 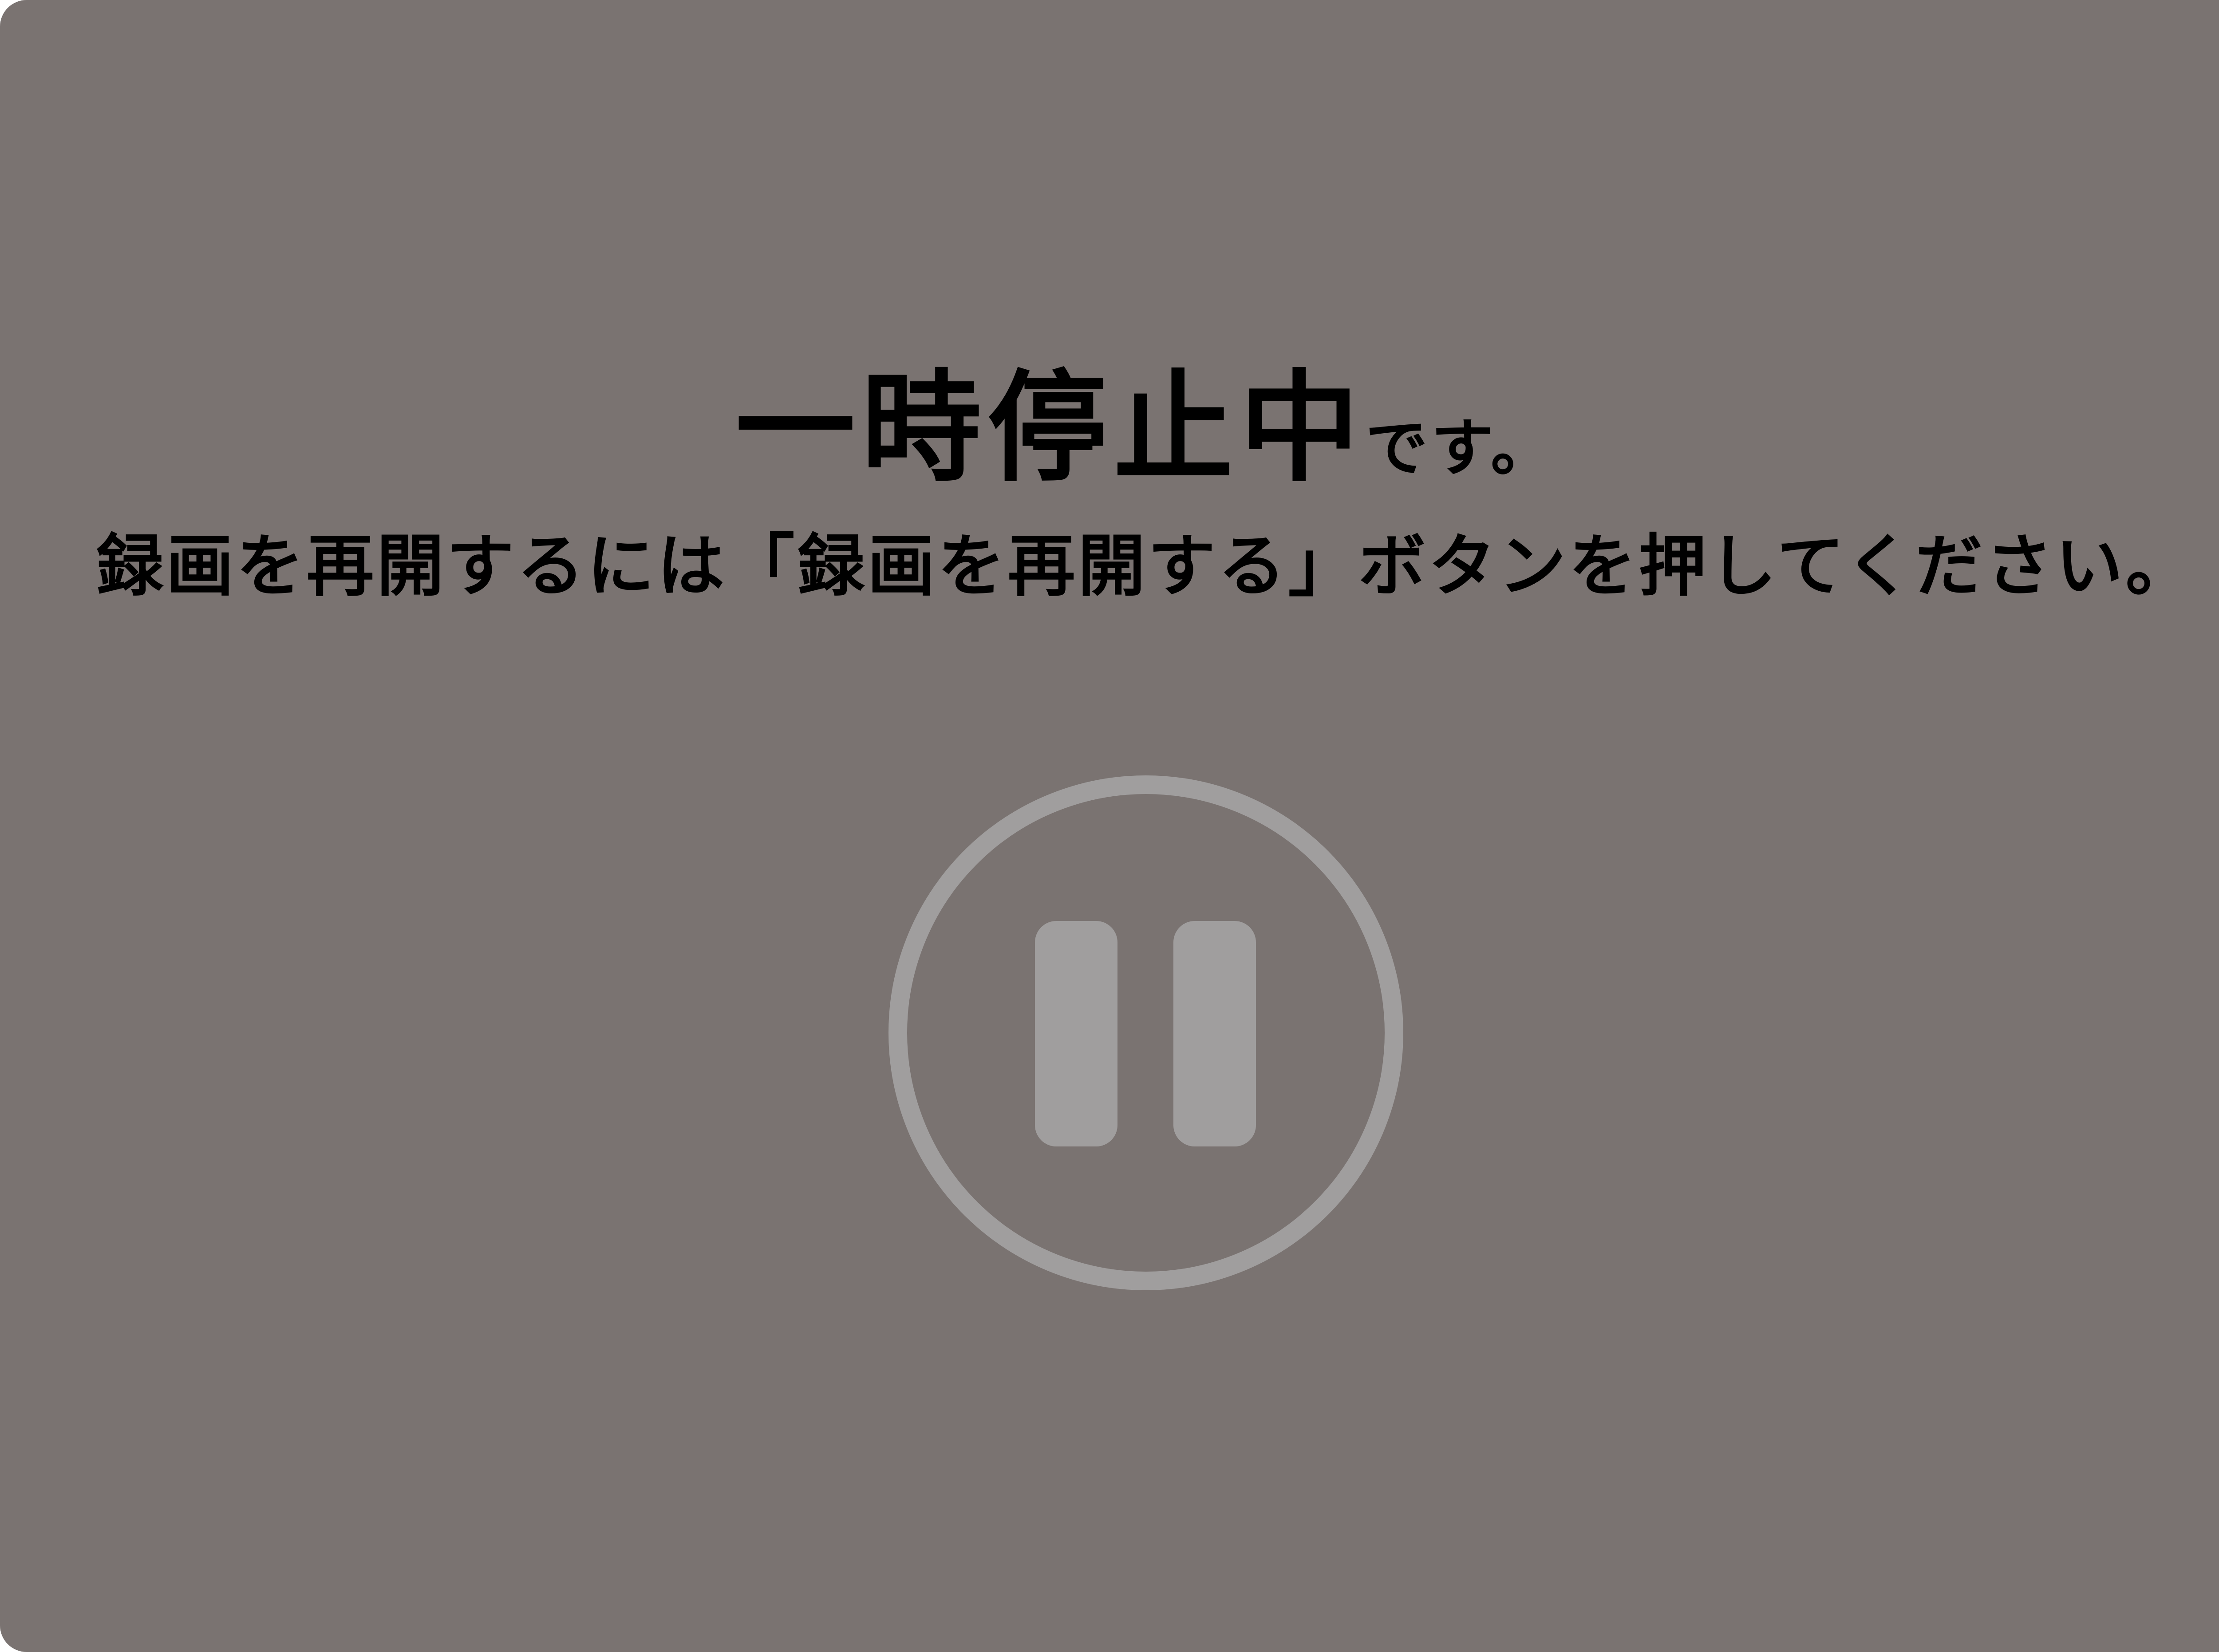 I want to click on paused-title: 一時停止中です。, so click(x=1109, y=428).